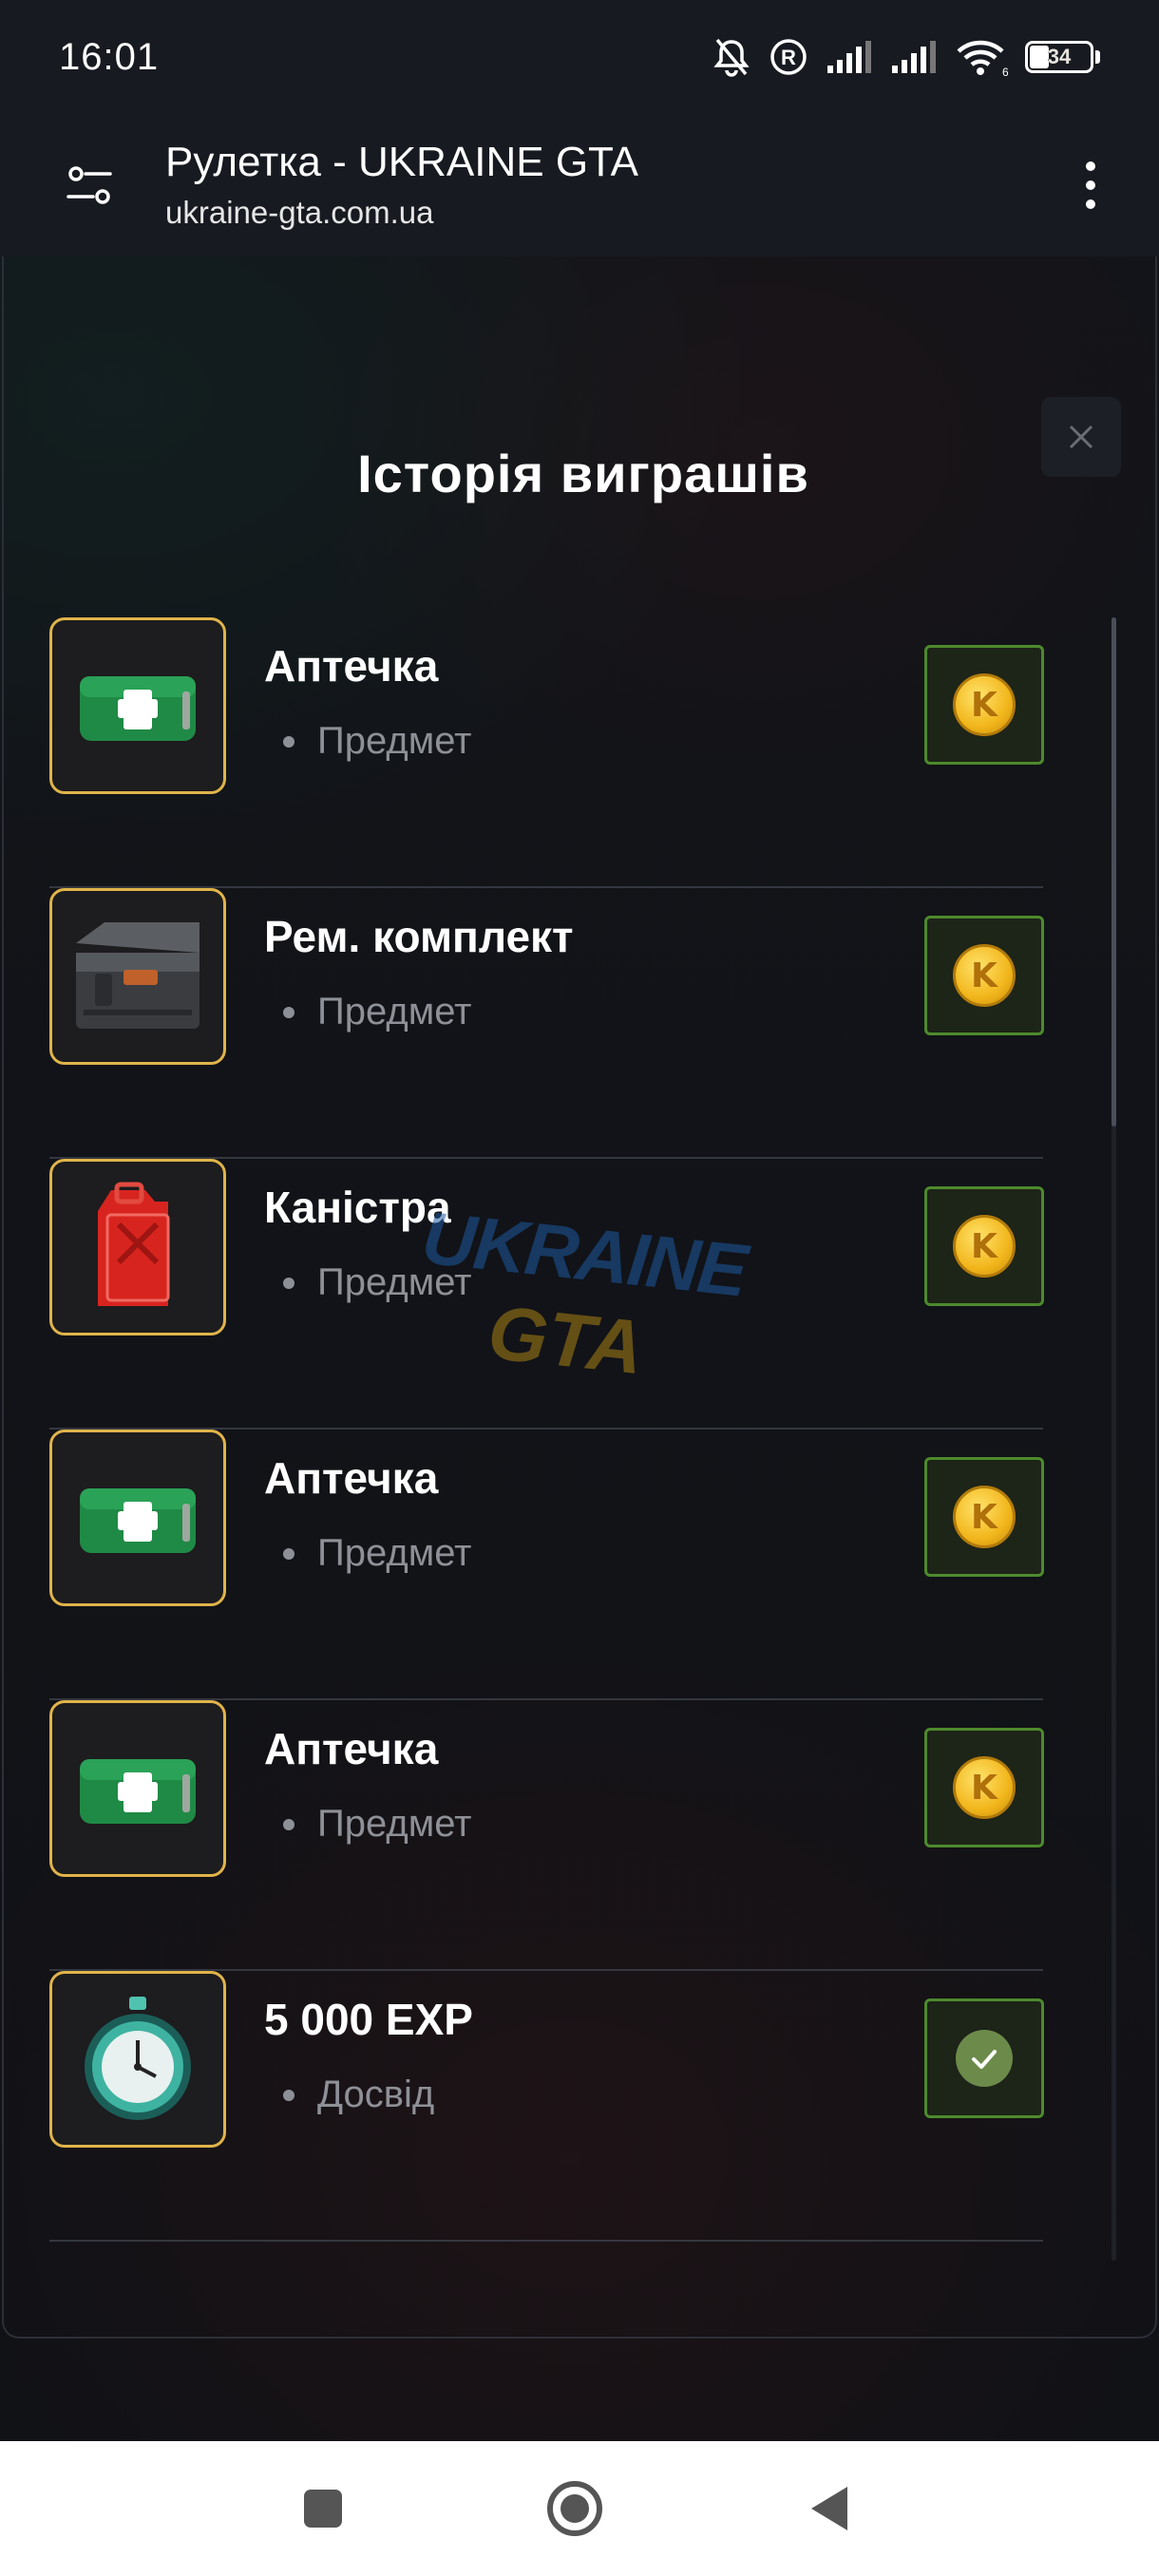 This screenshot has width=1159, height=2576. What do you see at coordinates (109, 56) in the screenshot?
I see `status-time: 16:01` at bounding box center [109, 56].